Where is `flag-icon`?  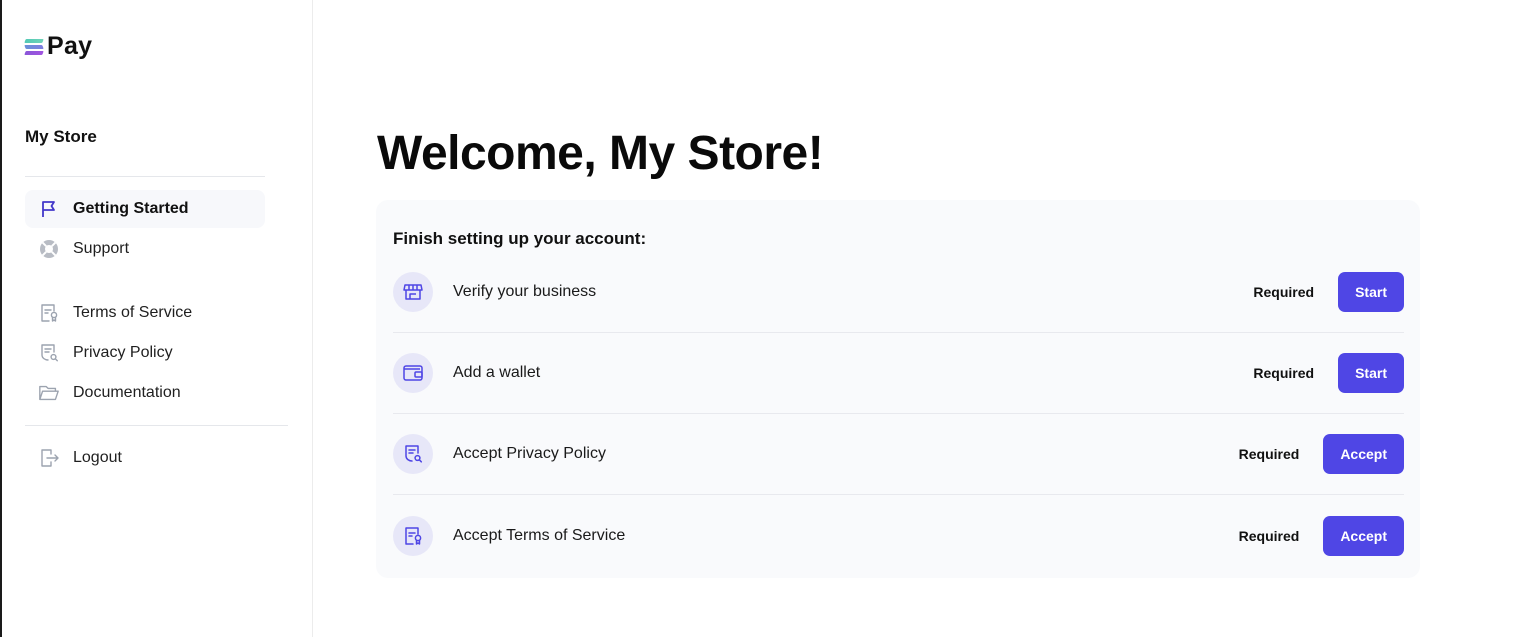 flag-icon is located at coordinates (49, 209).